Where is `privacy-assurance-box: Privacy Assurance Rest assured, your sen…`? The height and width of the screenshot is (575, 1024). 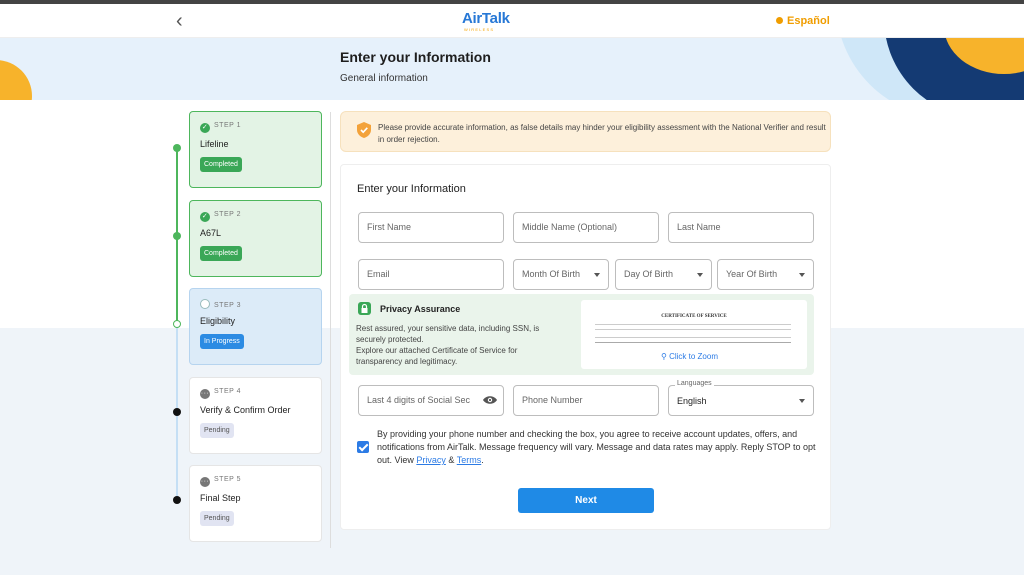
privacy-assurance-box: Privacy Assurance Rest assured, your sen… is located at coordinates (581, 334).